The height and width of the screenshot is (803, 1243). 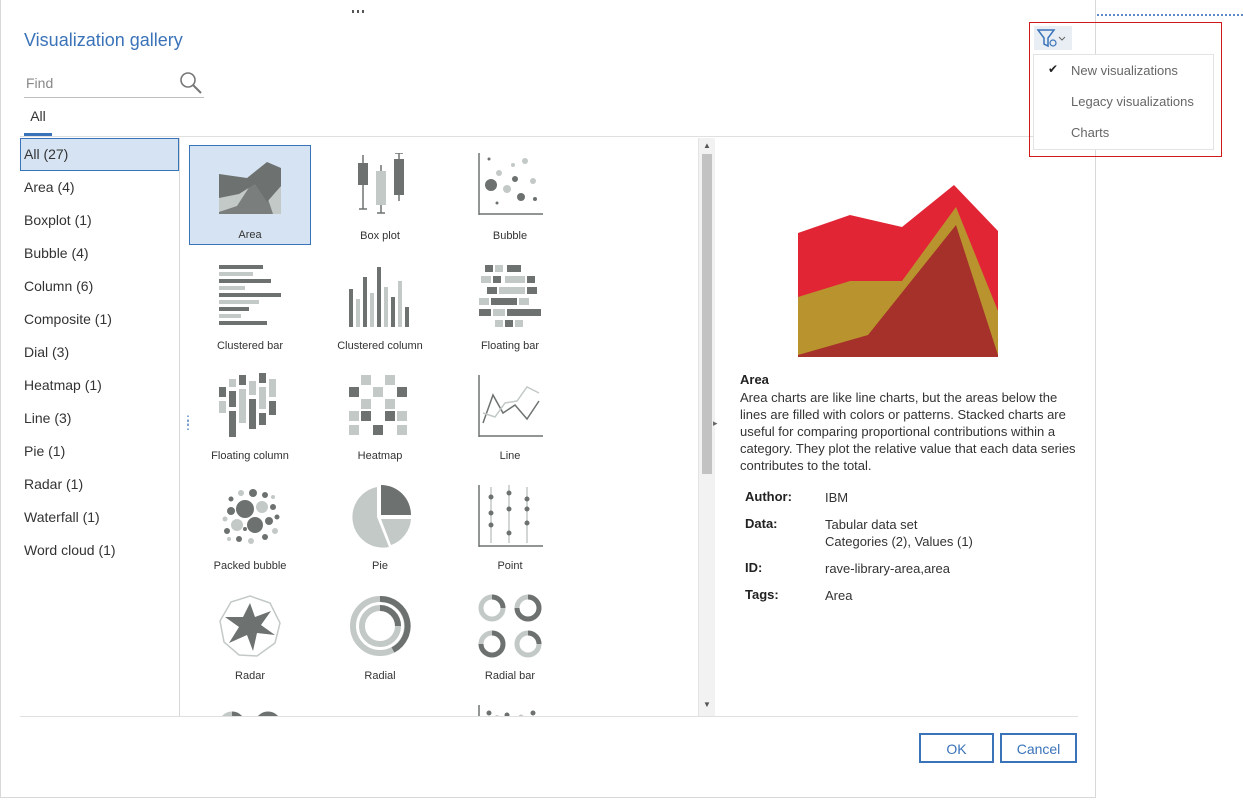 What do you see at coordinates (707, 704) in the screenshot?
I see `scroll-down-icon: ▼` at bounding box center [707, 704].